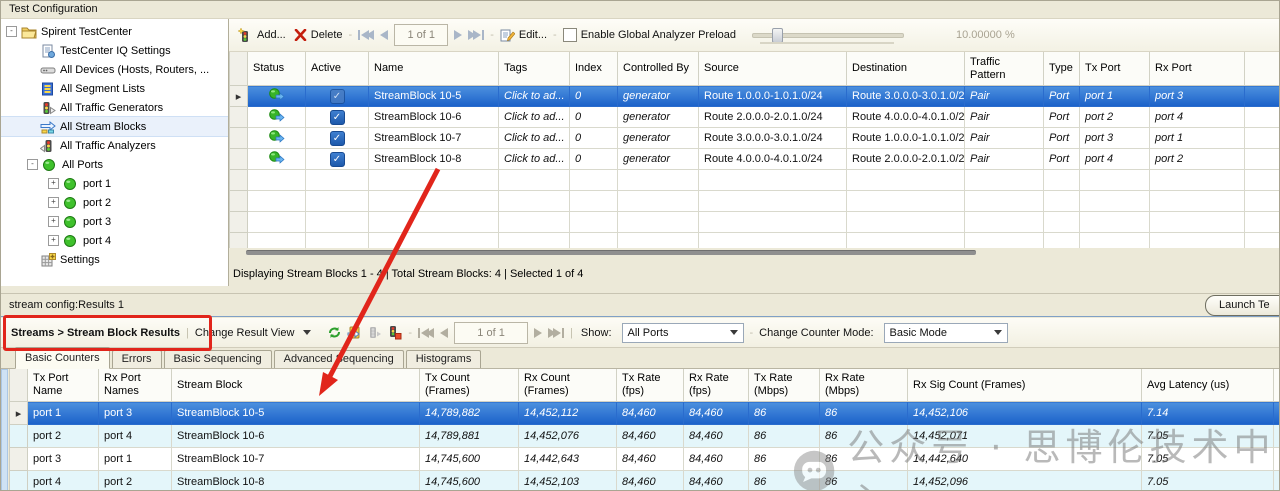  Describe the element at coordinates (114, 183) in the screenshot. I see `tree-item-port-1: + port 1` at that location.